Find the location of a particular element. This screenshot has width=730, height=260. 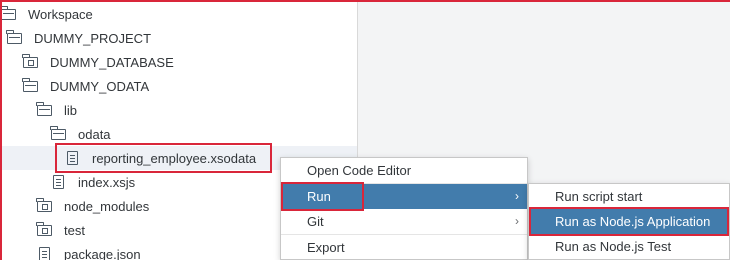

tree-item-label: test is located at coordinates (74, 230).